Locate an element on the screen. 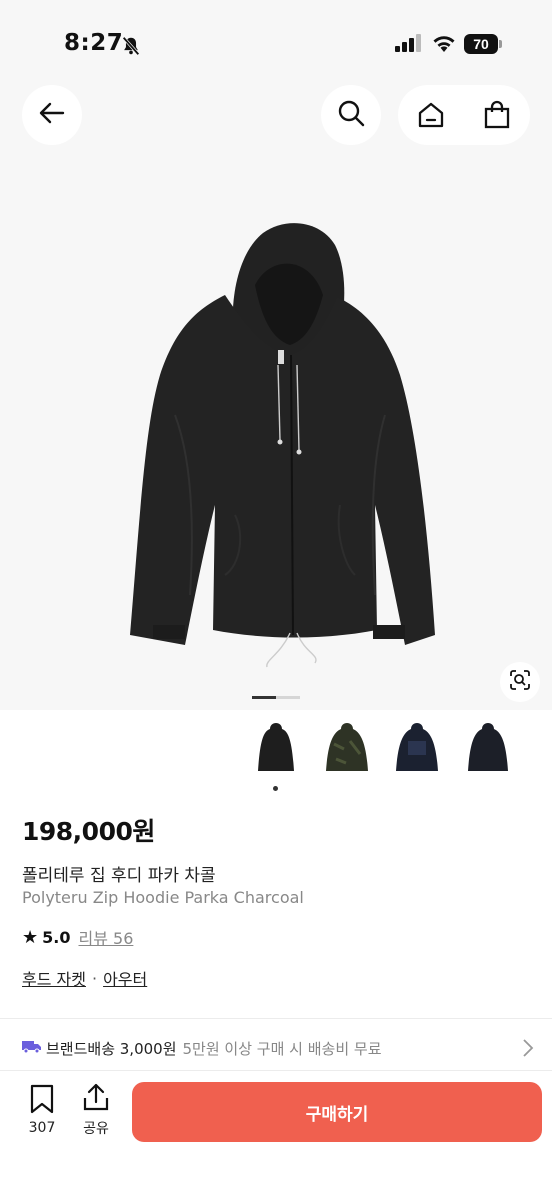 The height and width of the screenshot is (1200, 552). thumbnail-selected-indicator is located at coordinates (275, 788).